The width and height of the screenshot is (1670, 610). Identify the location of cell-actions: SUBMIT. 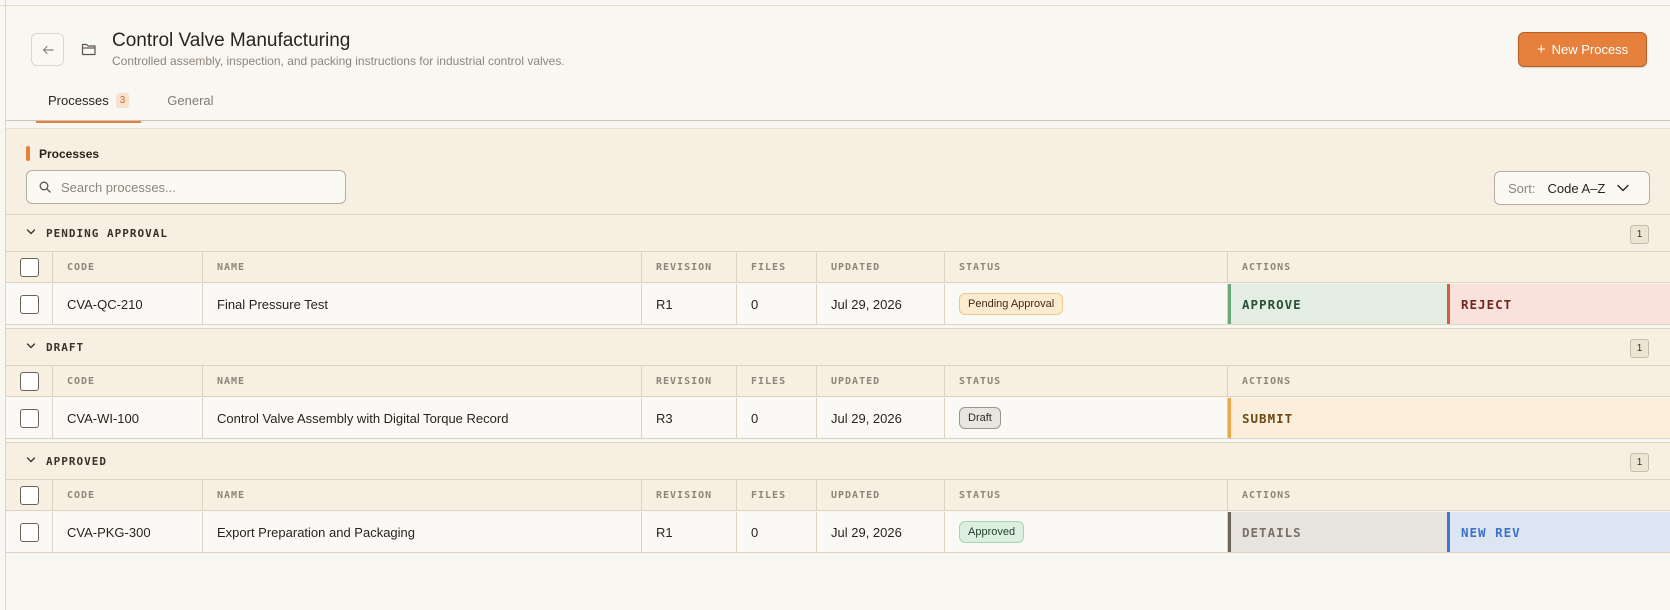
(1449, 418).